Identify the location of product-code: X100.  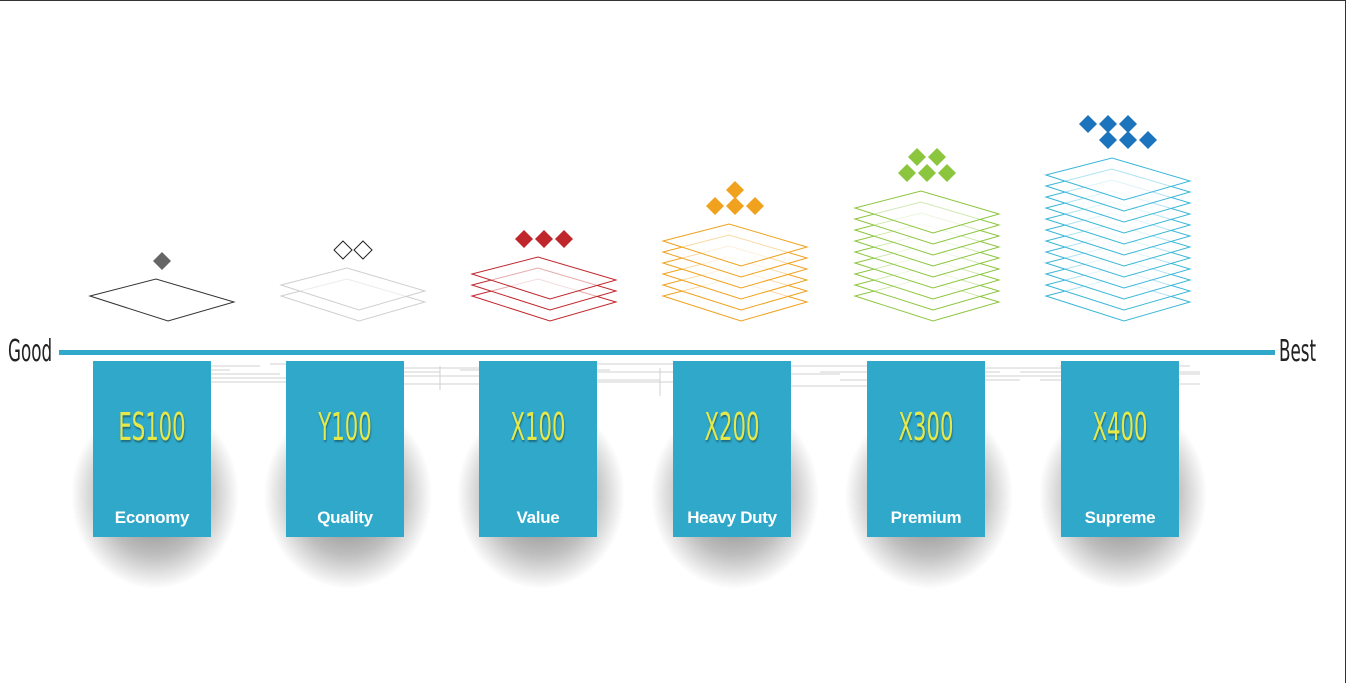
(538, 427).